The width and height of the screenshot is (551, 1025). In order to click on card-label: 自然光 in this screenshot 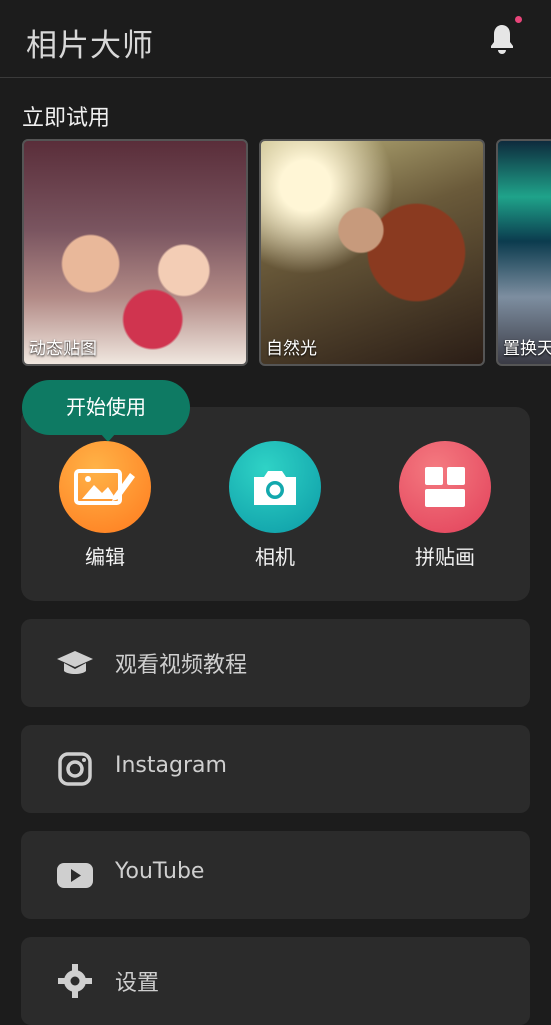, I will do `click(291, 349)`.